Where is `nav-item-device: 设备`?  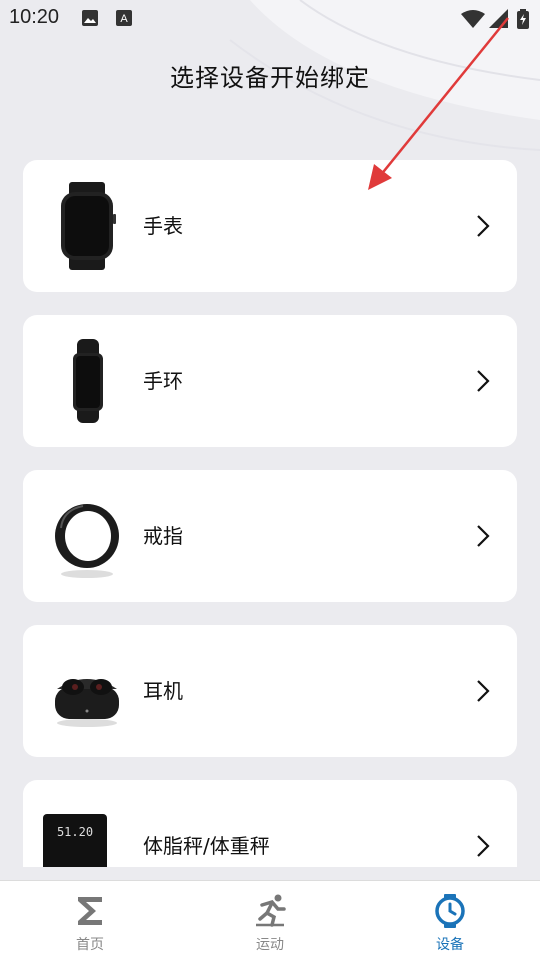
nav-item-device: 设备 is located at coordinates (450, 920).